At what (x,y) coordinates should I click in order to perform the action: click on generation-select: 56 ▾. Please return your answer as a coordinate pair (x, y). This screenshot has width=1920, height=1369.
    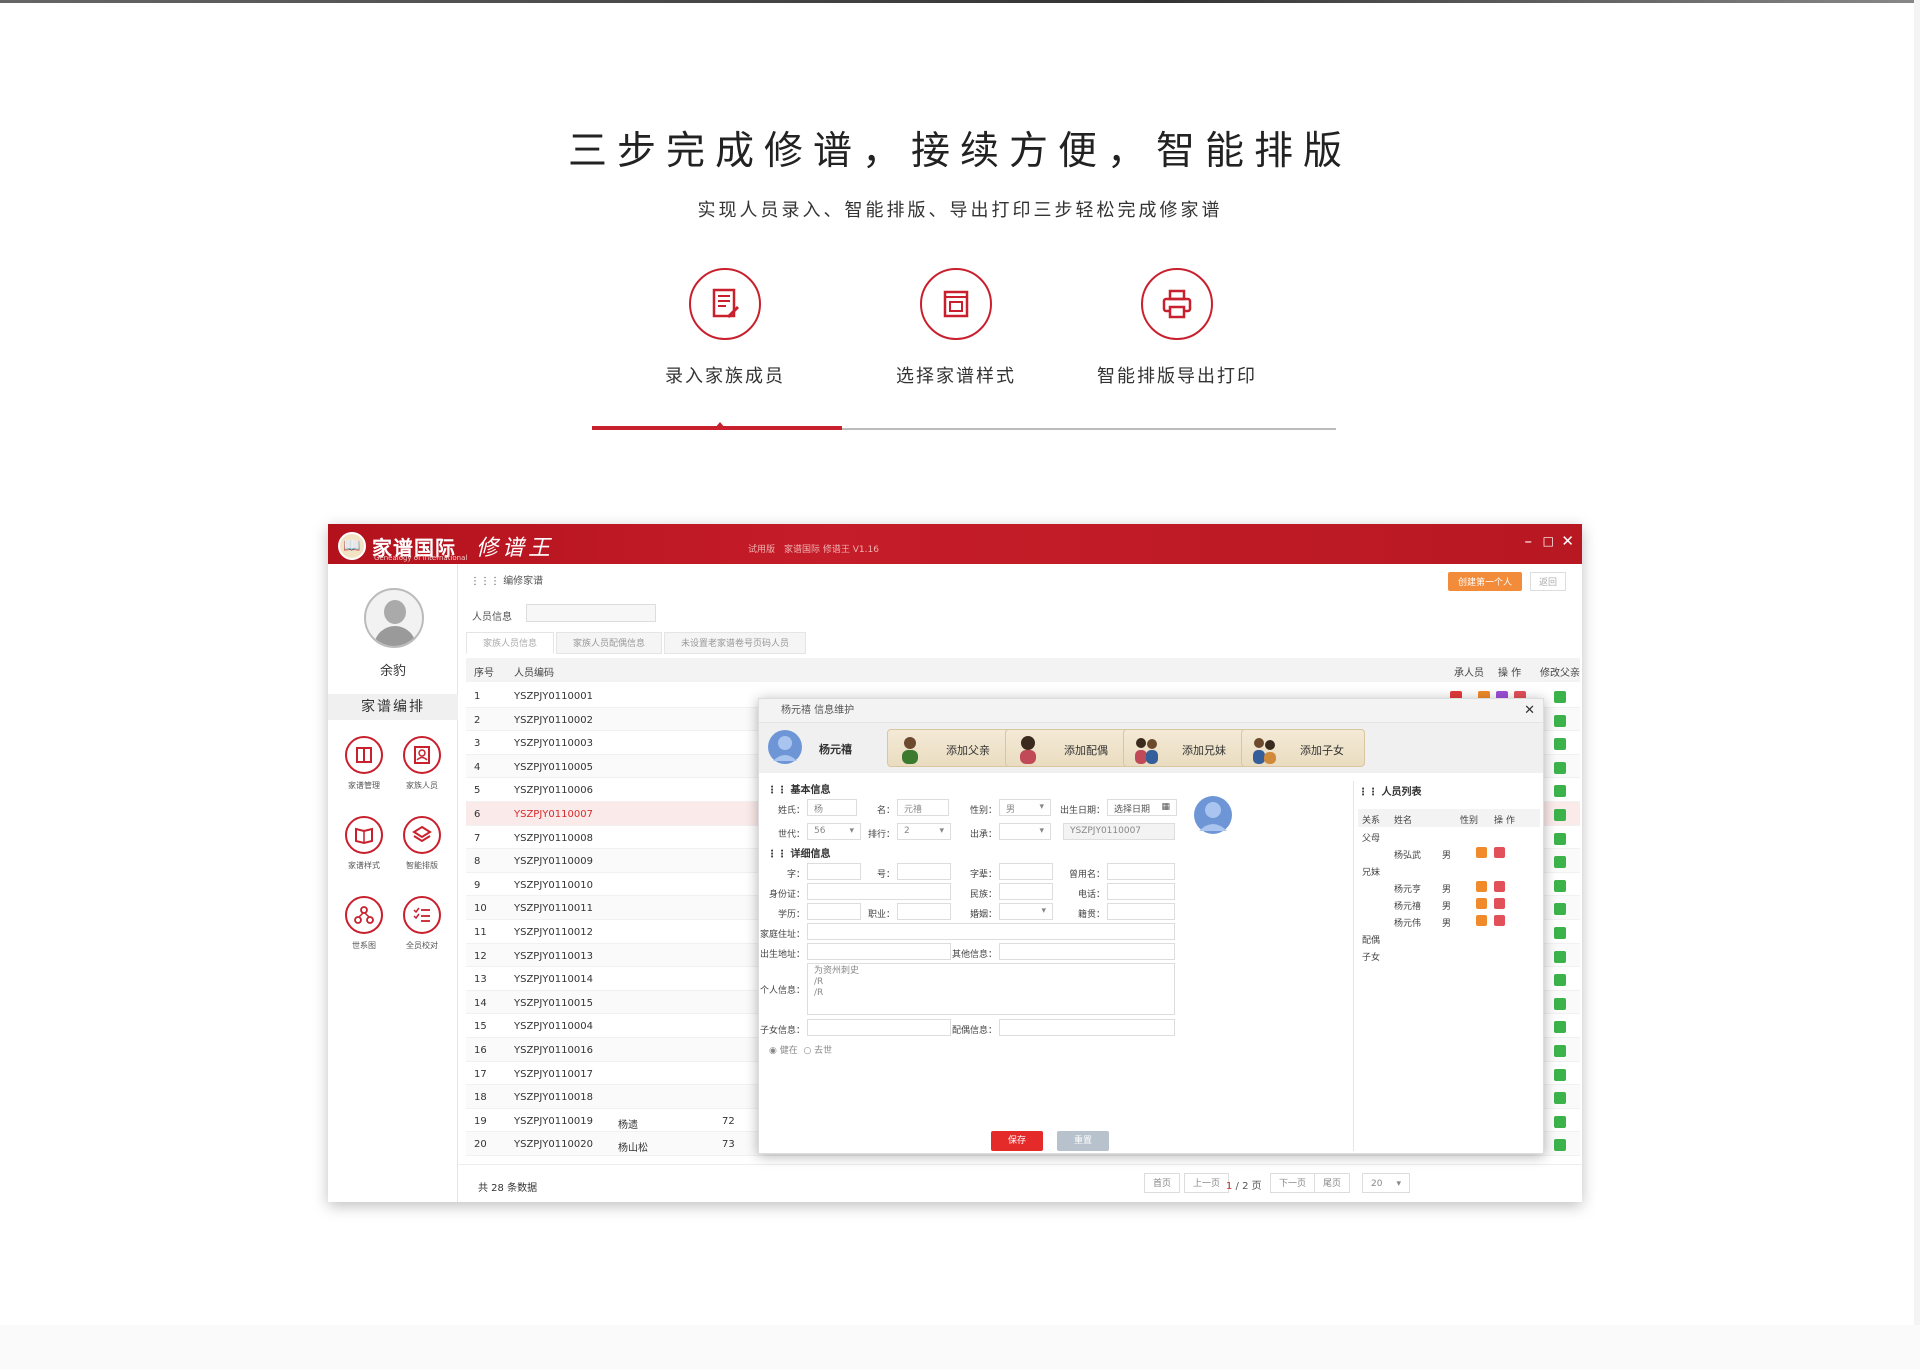
    Looking at the image, I should click on (834, 831).